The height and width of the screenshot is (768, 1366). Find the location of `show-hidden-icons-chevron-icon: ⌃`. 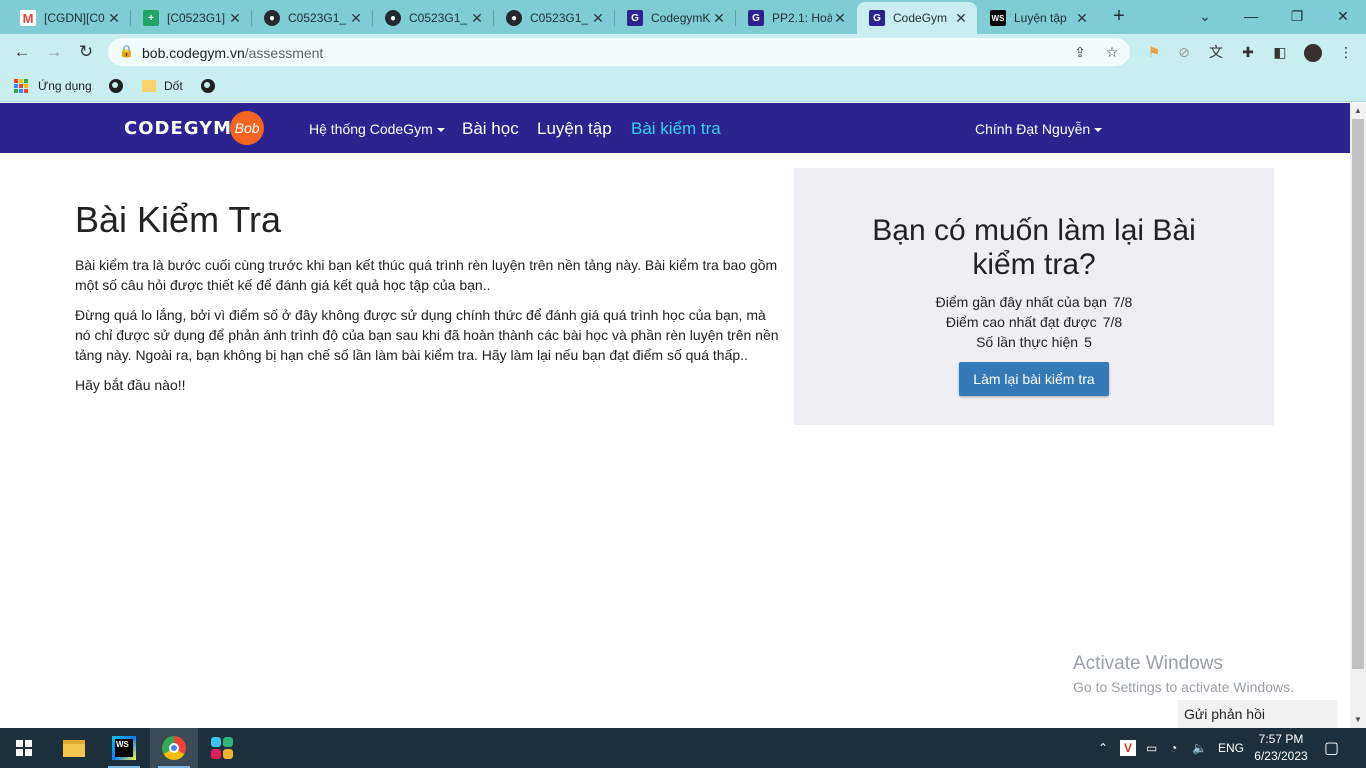

show-hidden-icons-chevron-icon: ⌃ is located at coordinates (1103, 748).